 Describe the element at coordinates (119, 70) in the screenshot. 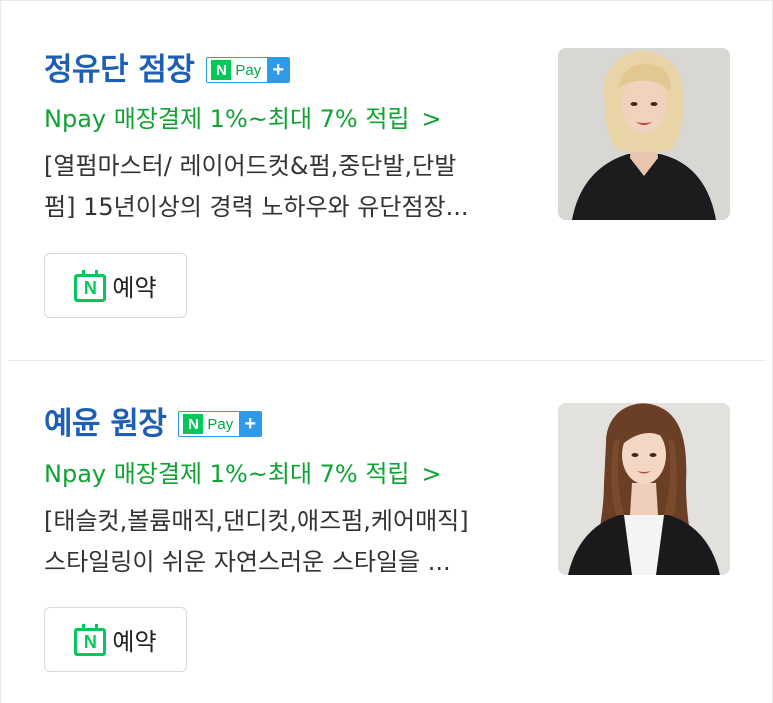

I see `stylist-name: 정유단 점장` at that location.